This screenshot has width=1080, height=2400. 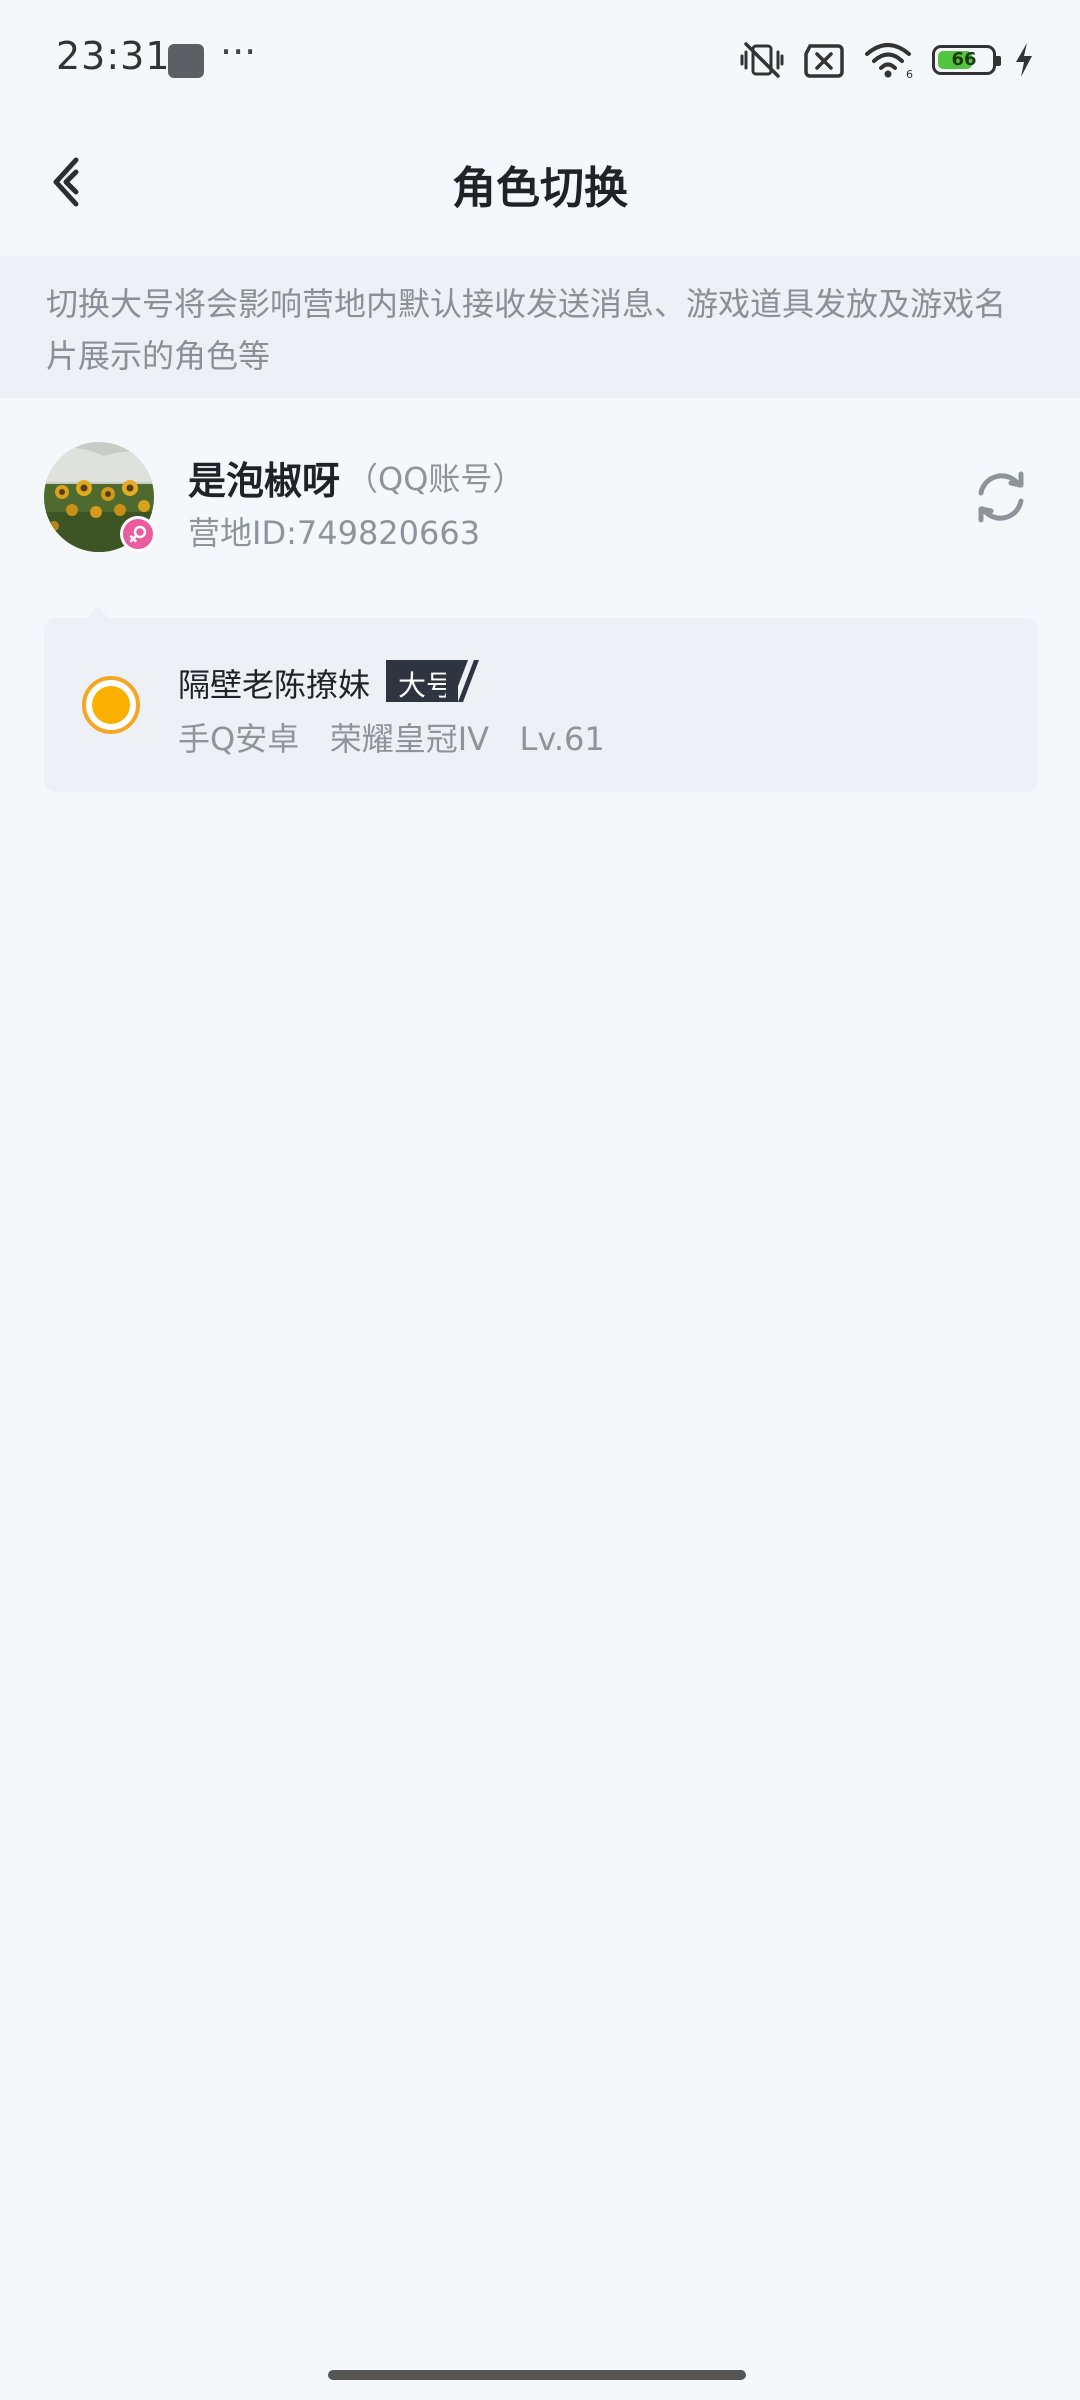 I want to click on sim-off-icon, so click(x=824, y=61).